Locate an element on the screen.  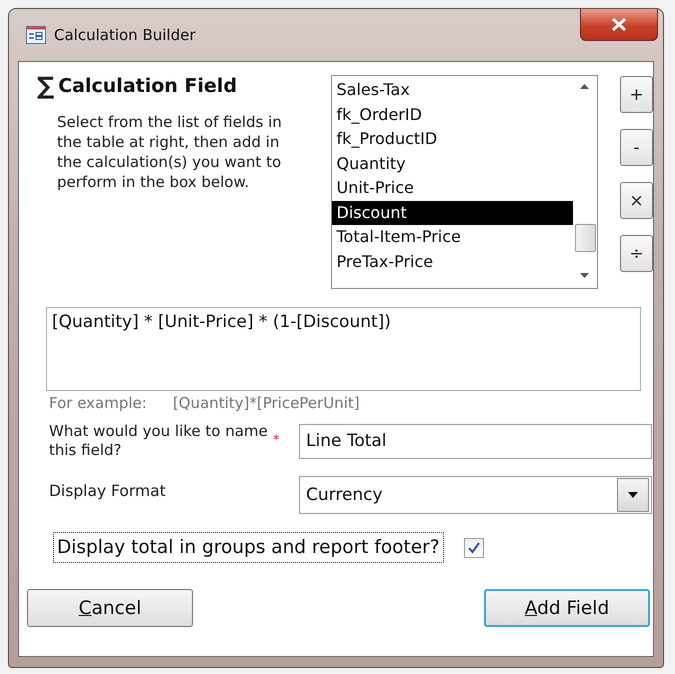
formula-field: [Quantity] * [Unit-Price] * (1-[Discount]) is located at coordinates (343, 349).